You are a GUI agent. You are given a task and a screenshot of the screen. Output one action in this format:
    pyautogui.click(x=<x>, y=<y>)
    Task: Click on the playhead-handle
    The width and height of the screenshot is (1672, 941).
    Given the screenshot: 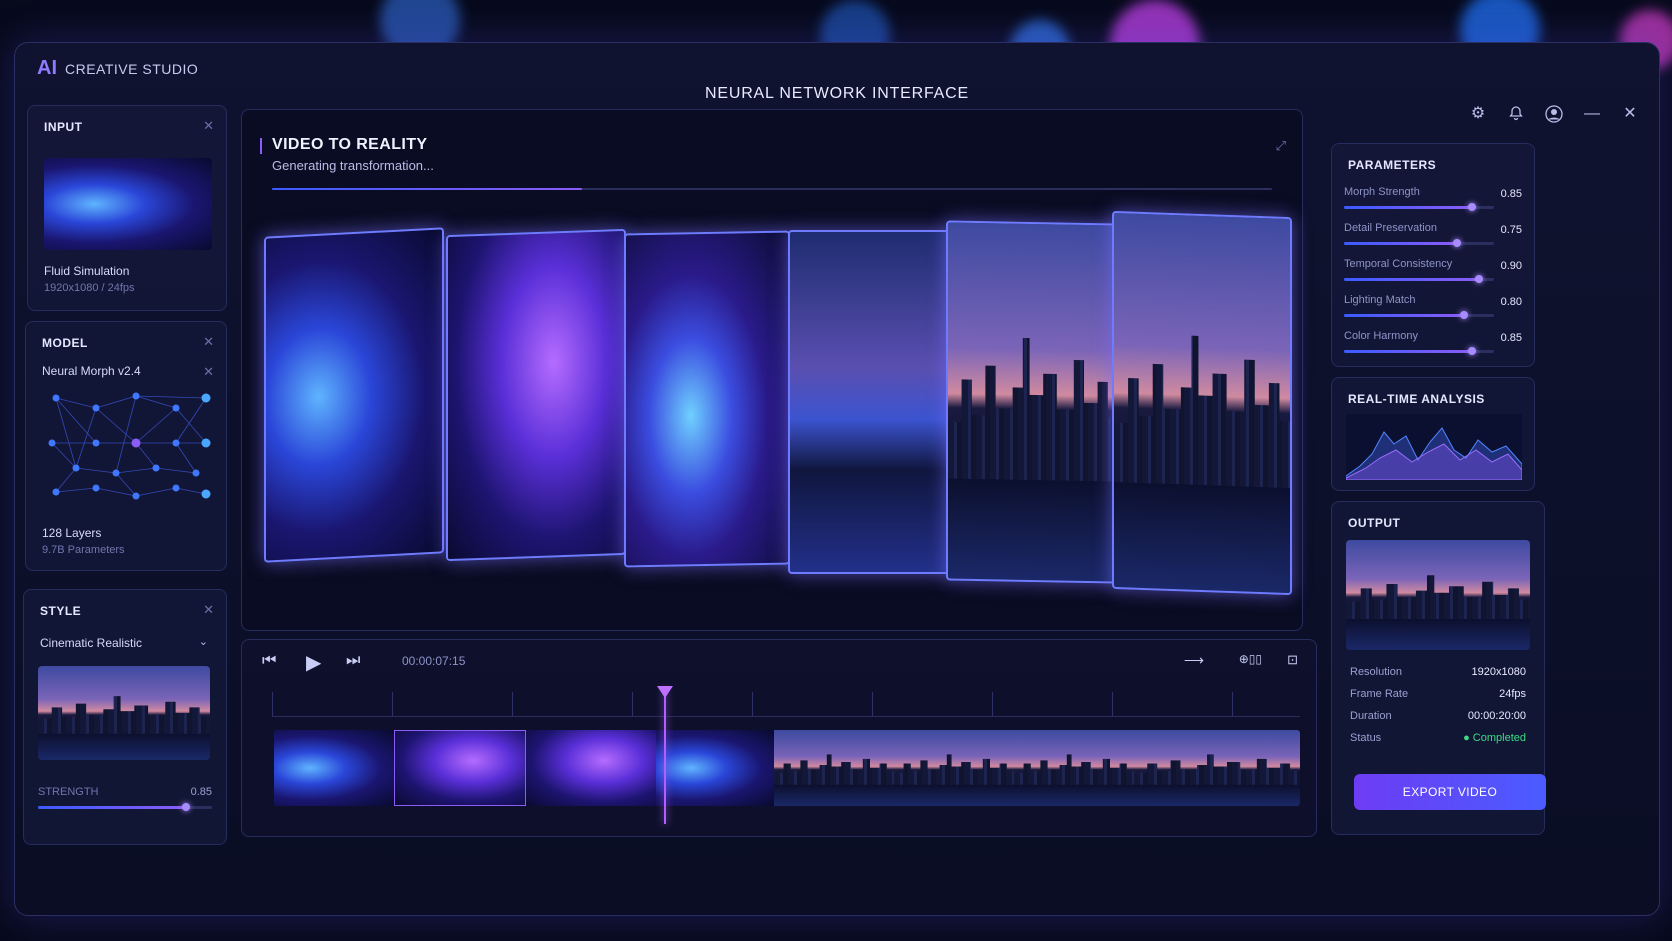 What is the action you would take?
    pyautogui.click(x=664, y=692)
    